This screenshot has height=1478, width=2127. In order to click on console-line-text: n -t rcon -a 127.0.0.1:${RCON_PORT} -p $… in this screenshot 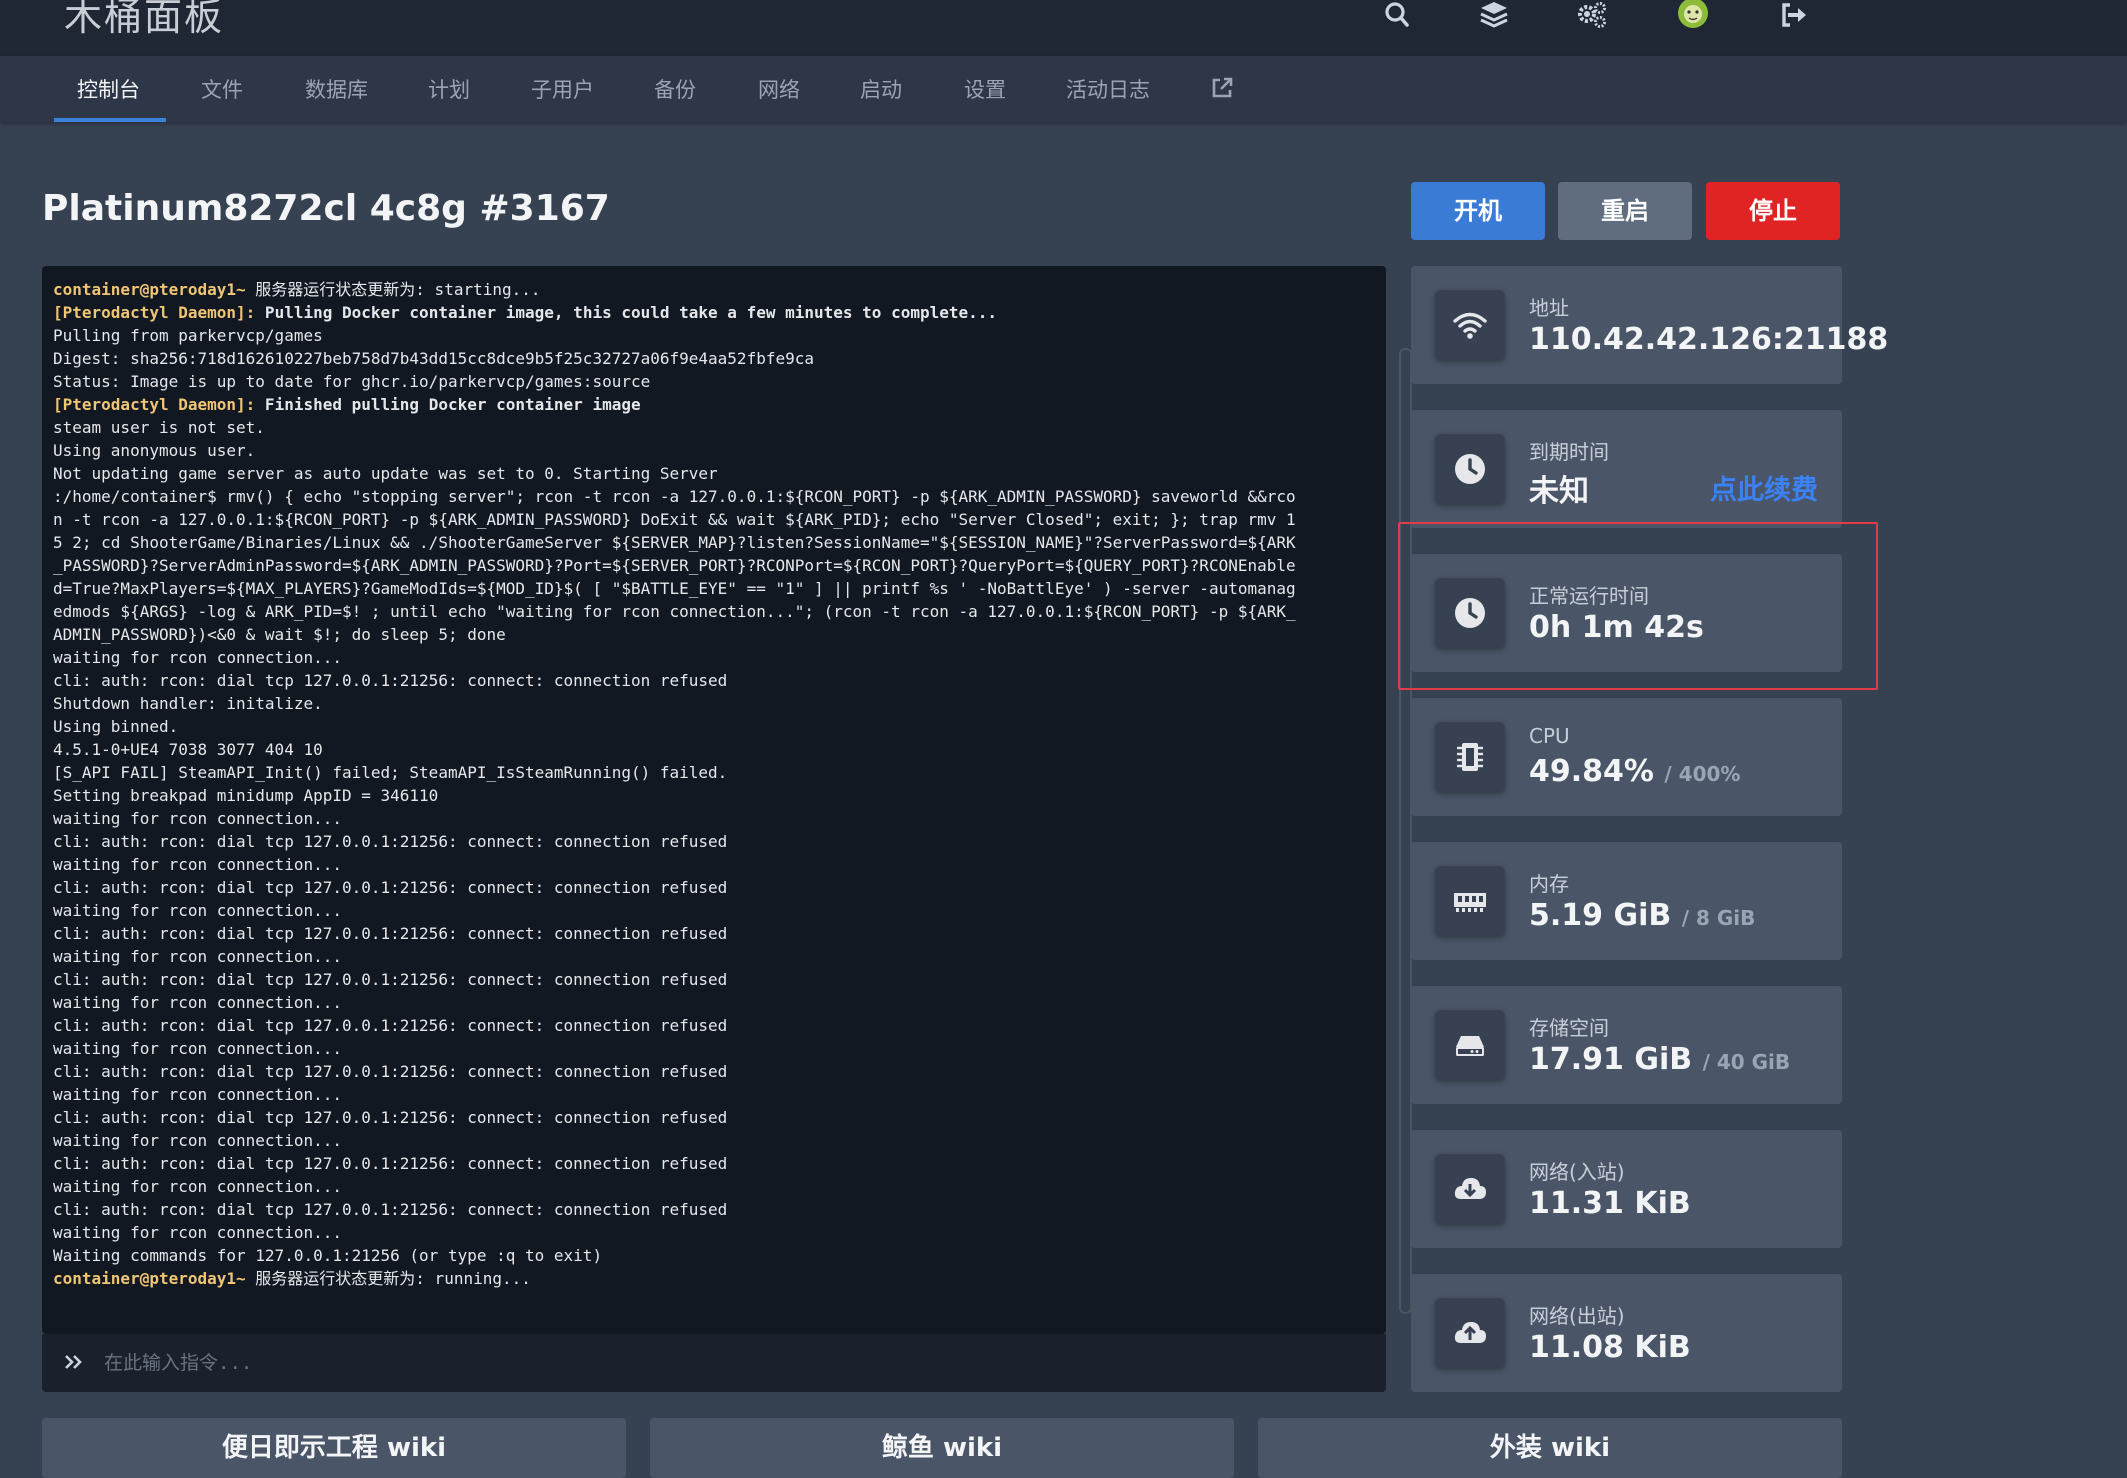, I will do `click(674, 519)`.